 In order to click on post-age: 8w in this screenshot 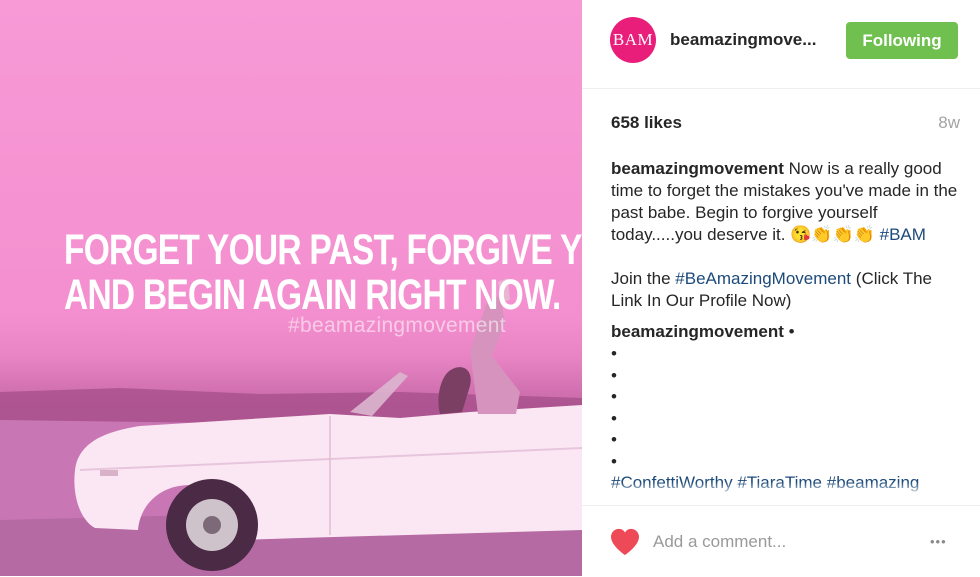, I will do `click(949, 123)`.